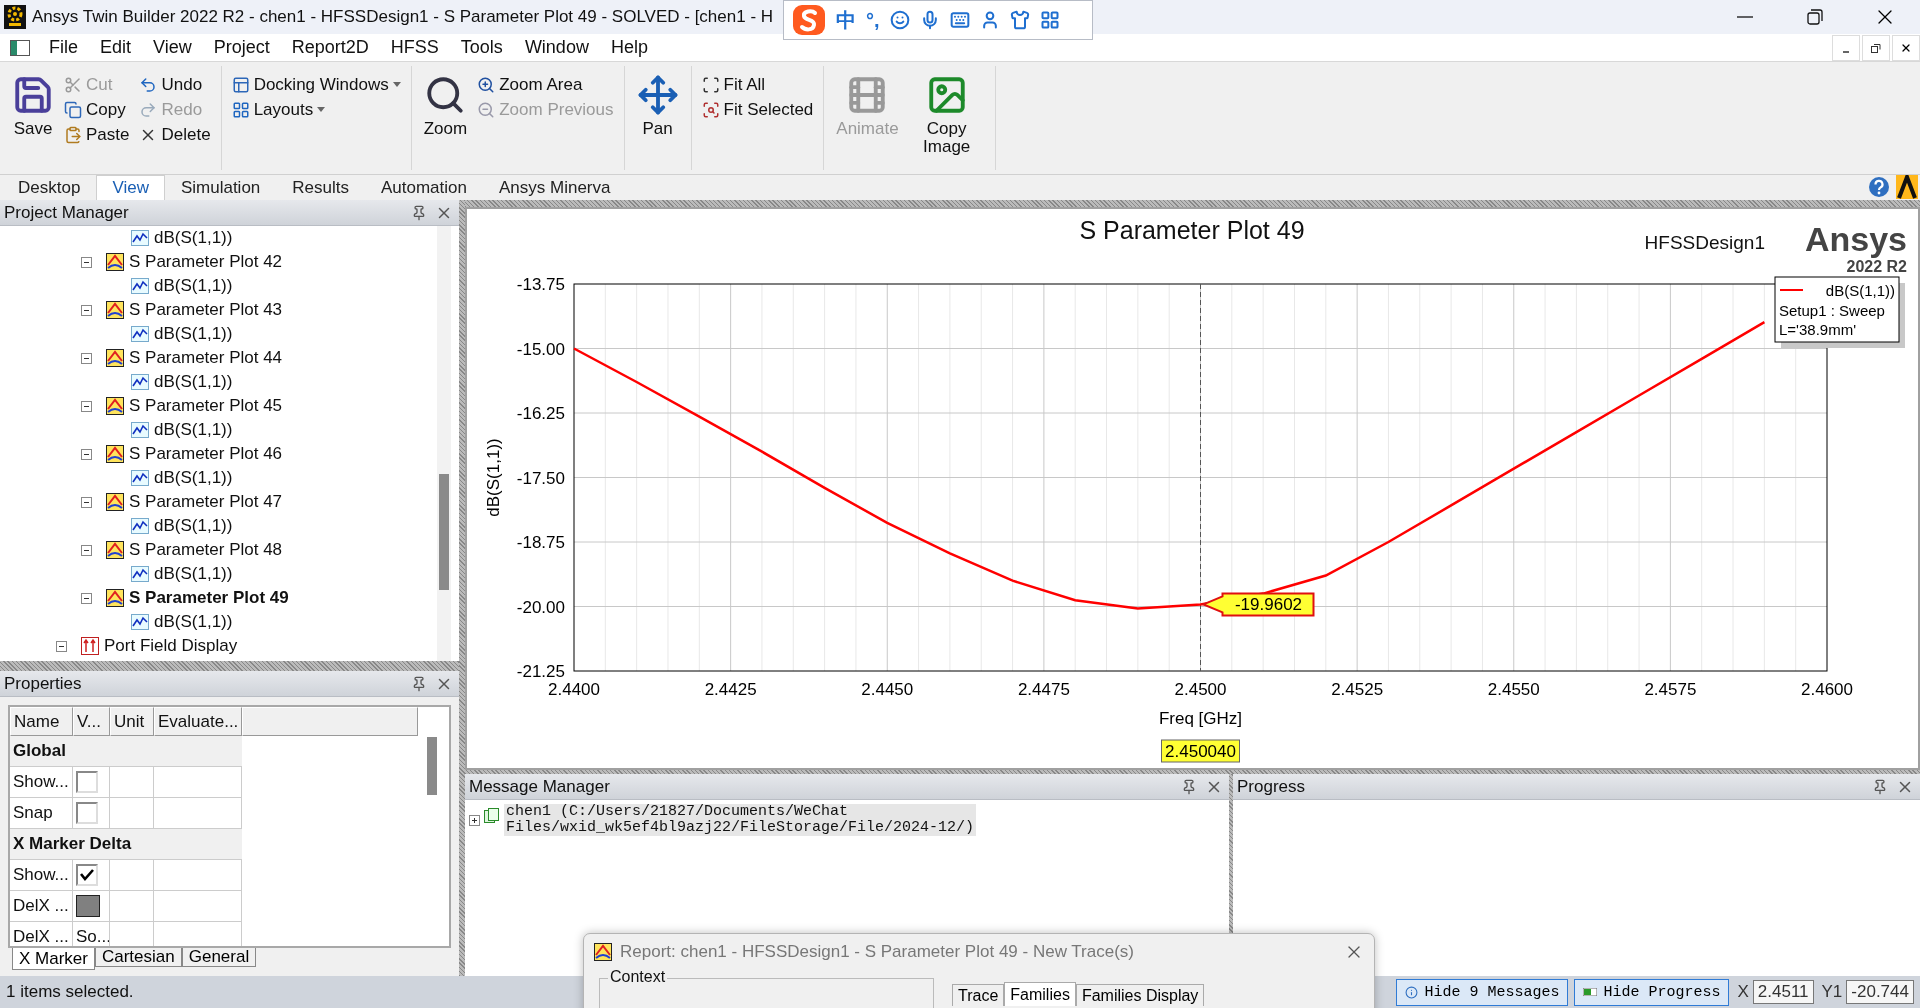 This screenshot has height=1008, width=1920. I want to click on menu-item: HFSS, so click(414, 47).